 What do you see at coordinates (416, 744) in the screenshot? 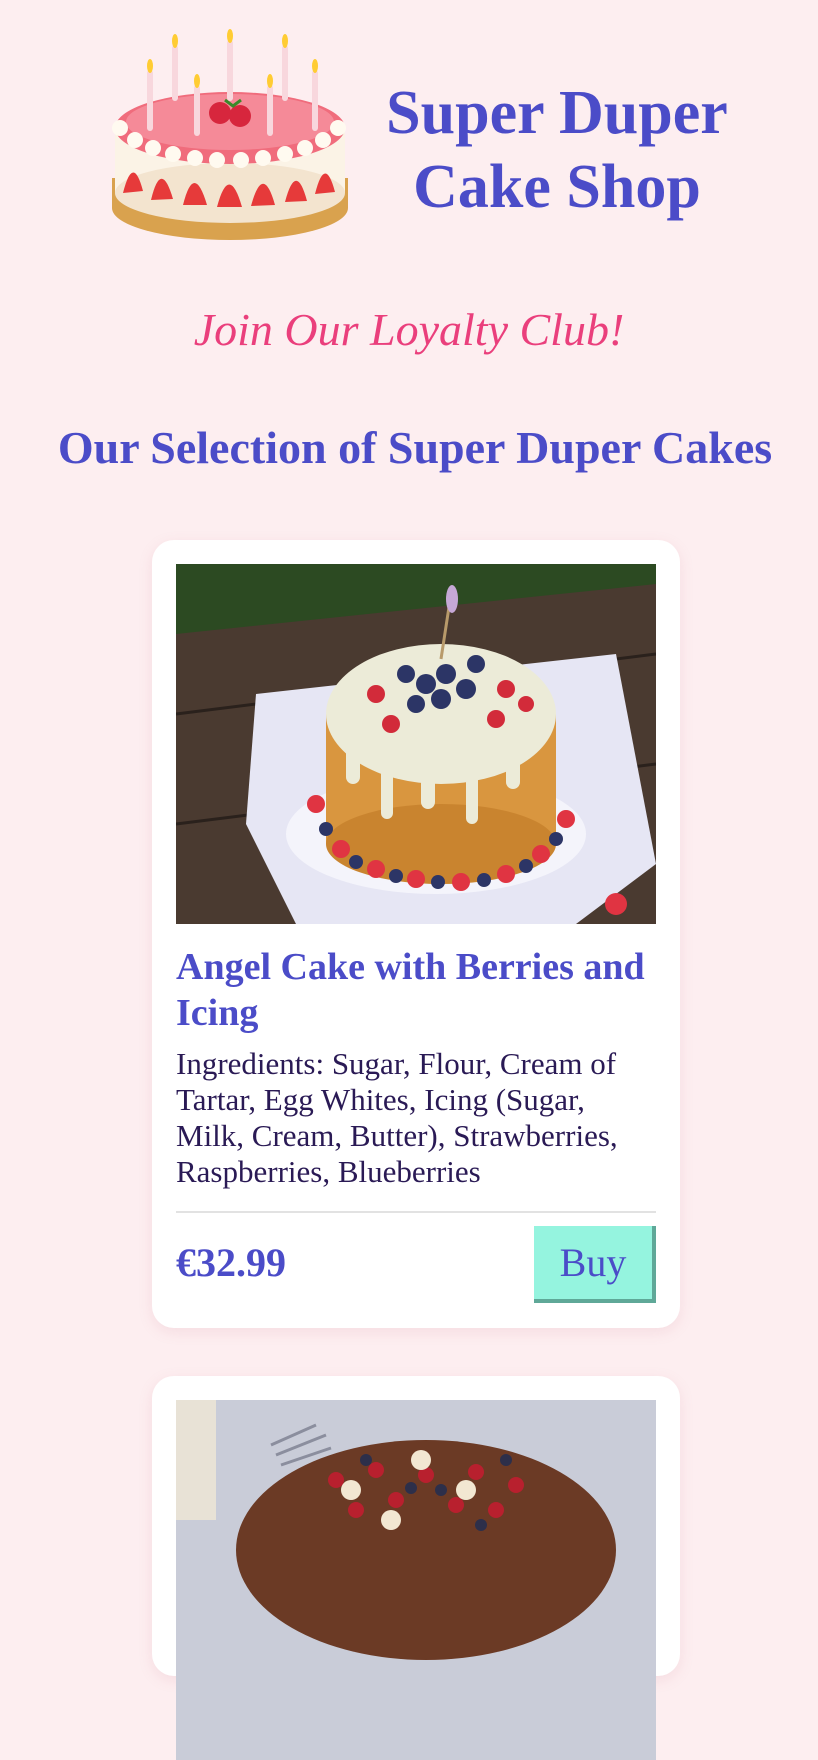
I see `angel-cake-photo` at bounding box center [416, 744].